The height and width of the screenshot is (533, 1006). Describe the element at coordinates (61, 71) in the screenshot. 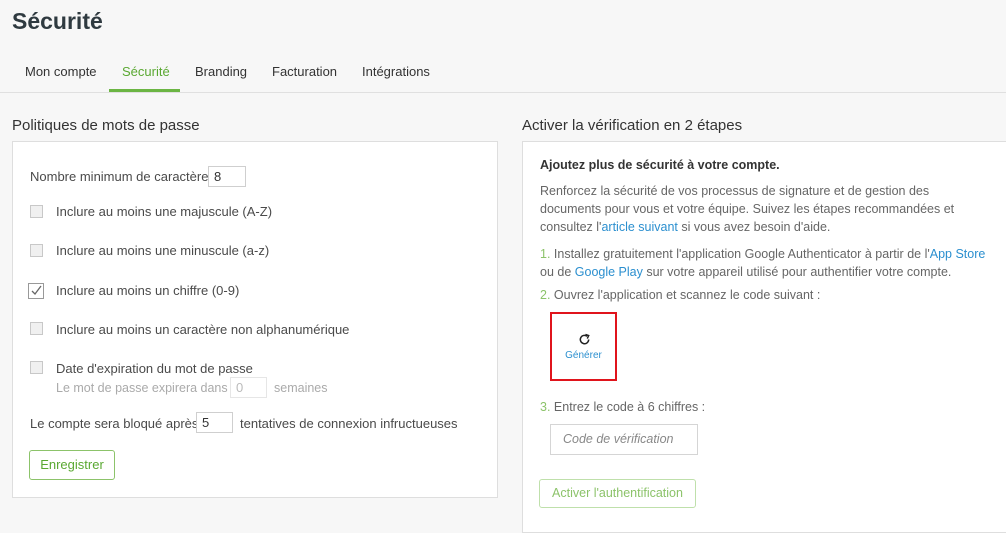

I see `tab-mon-compte: Mon compte` at that location.